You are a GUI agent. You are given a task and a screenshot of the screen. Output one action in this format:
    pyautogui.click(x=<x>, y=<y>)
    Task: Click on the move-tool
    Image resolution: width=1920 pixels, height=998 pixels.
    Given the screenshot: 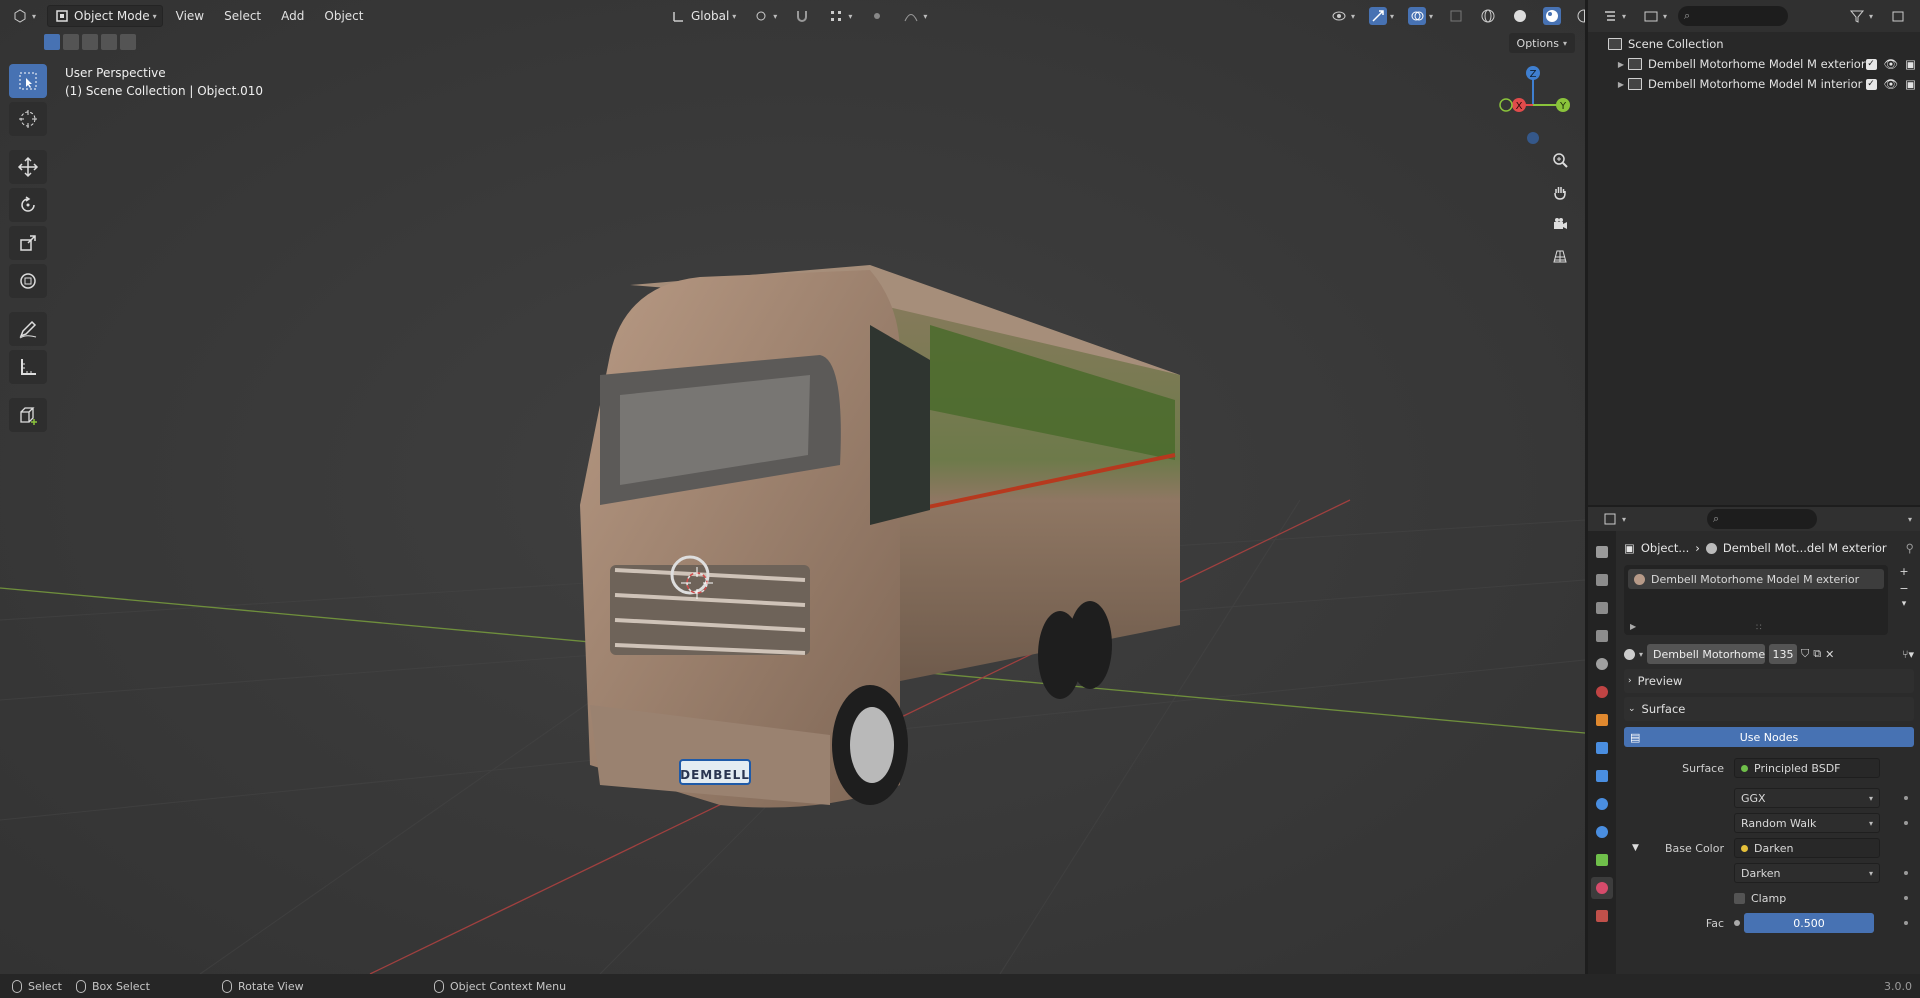 What is the action you would take?
    pyautogui.click(x=28, y=167)
    